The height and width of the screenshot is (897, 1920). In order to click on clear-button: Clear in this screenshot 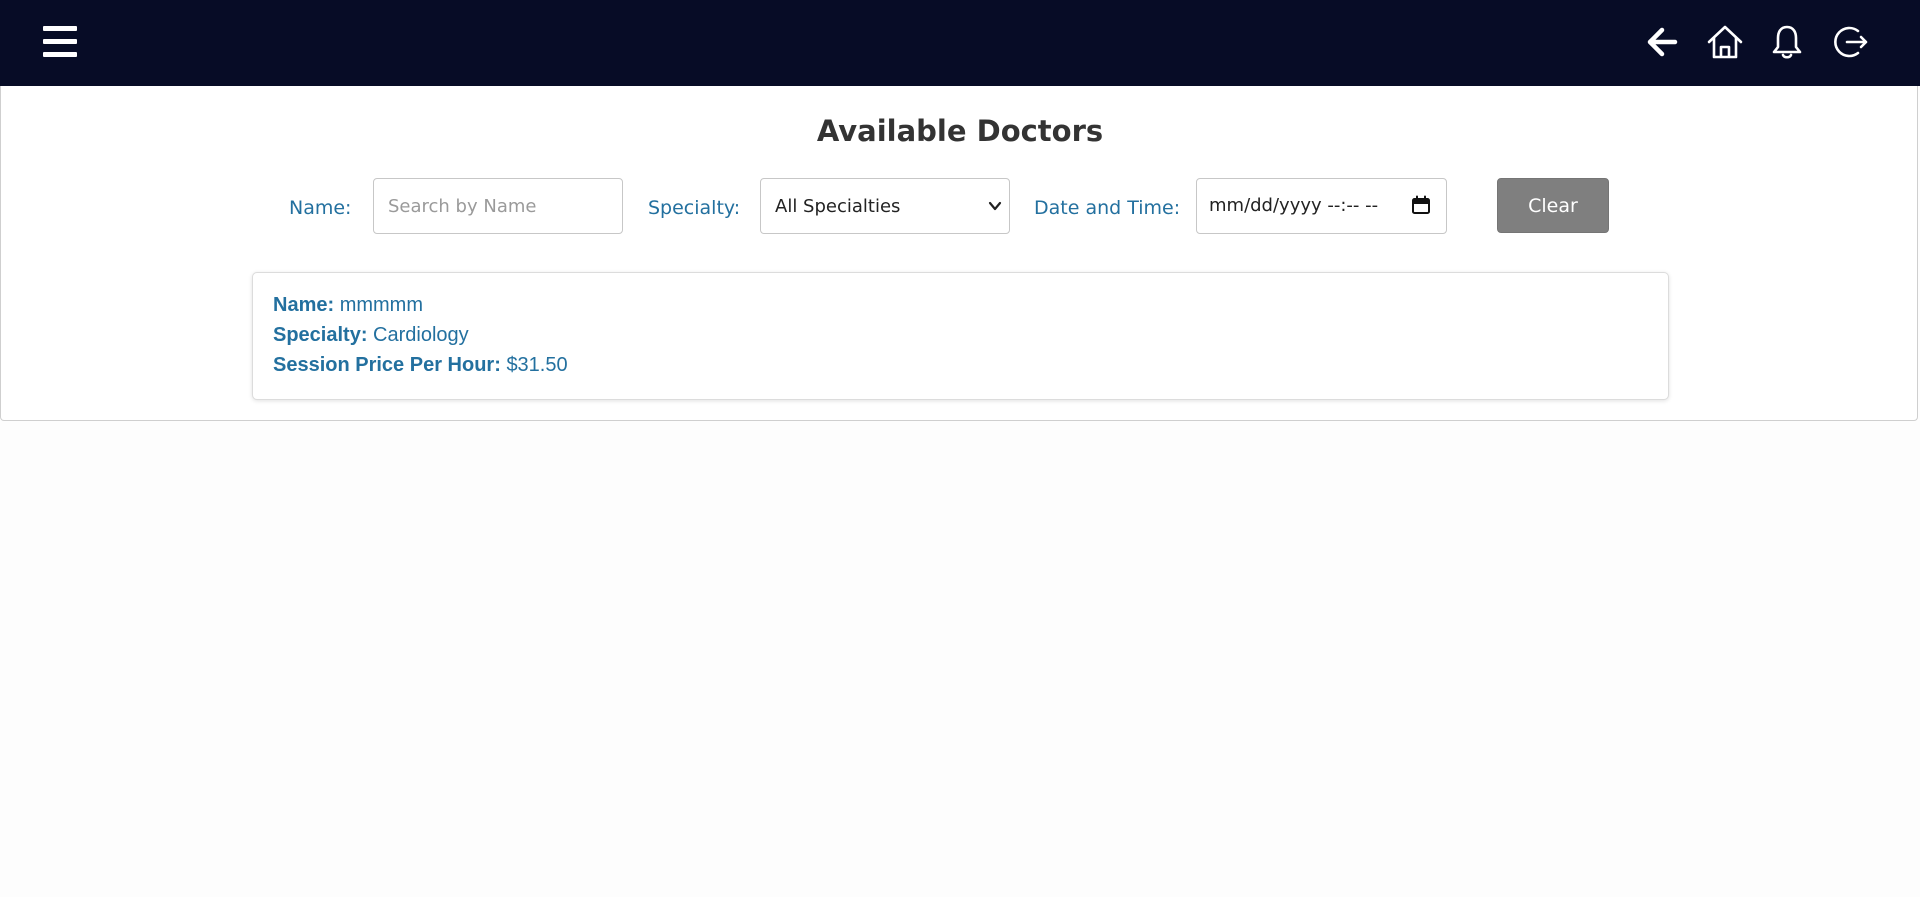, I will do `click(1553, 205)`.